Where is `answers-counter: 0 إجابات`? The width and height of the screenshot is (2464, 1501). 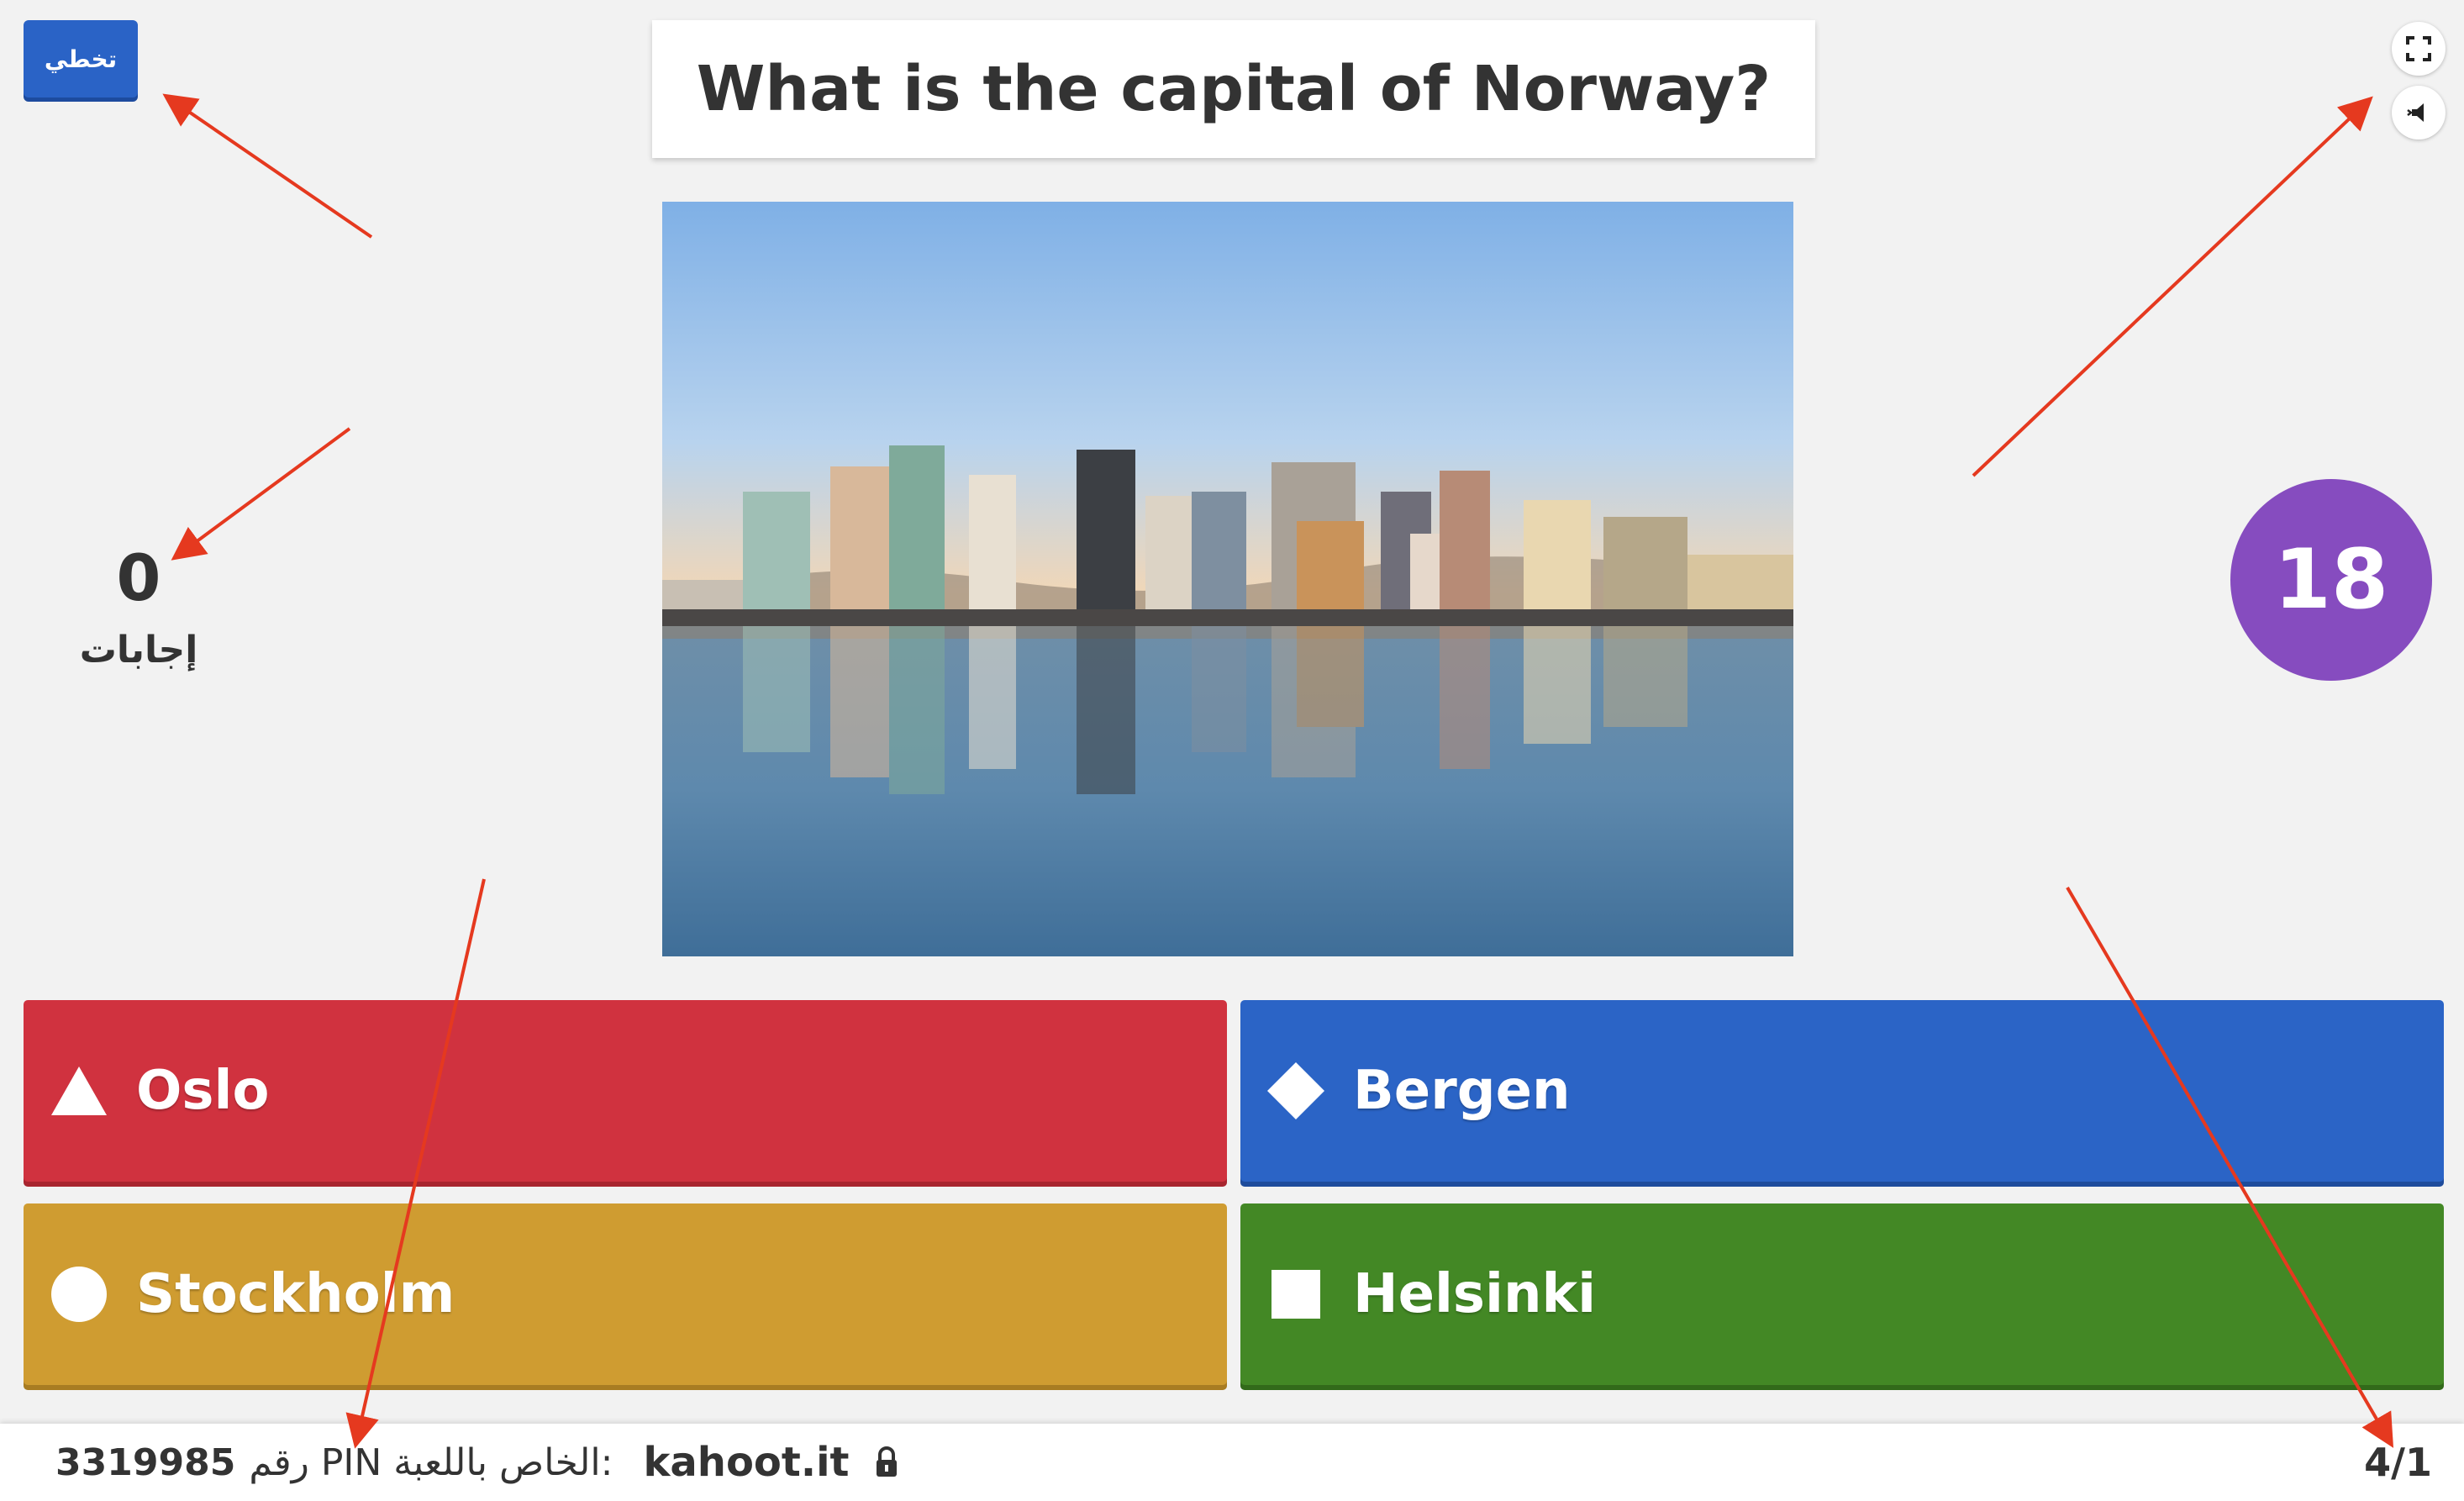
answers-counter: 0 إجابات is located at coordinates (138, 609).